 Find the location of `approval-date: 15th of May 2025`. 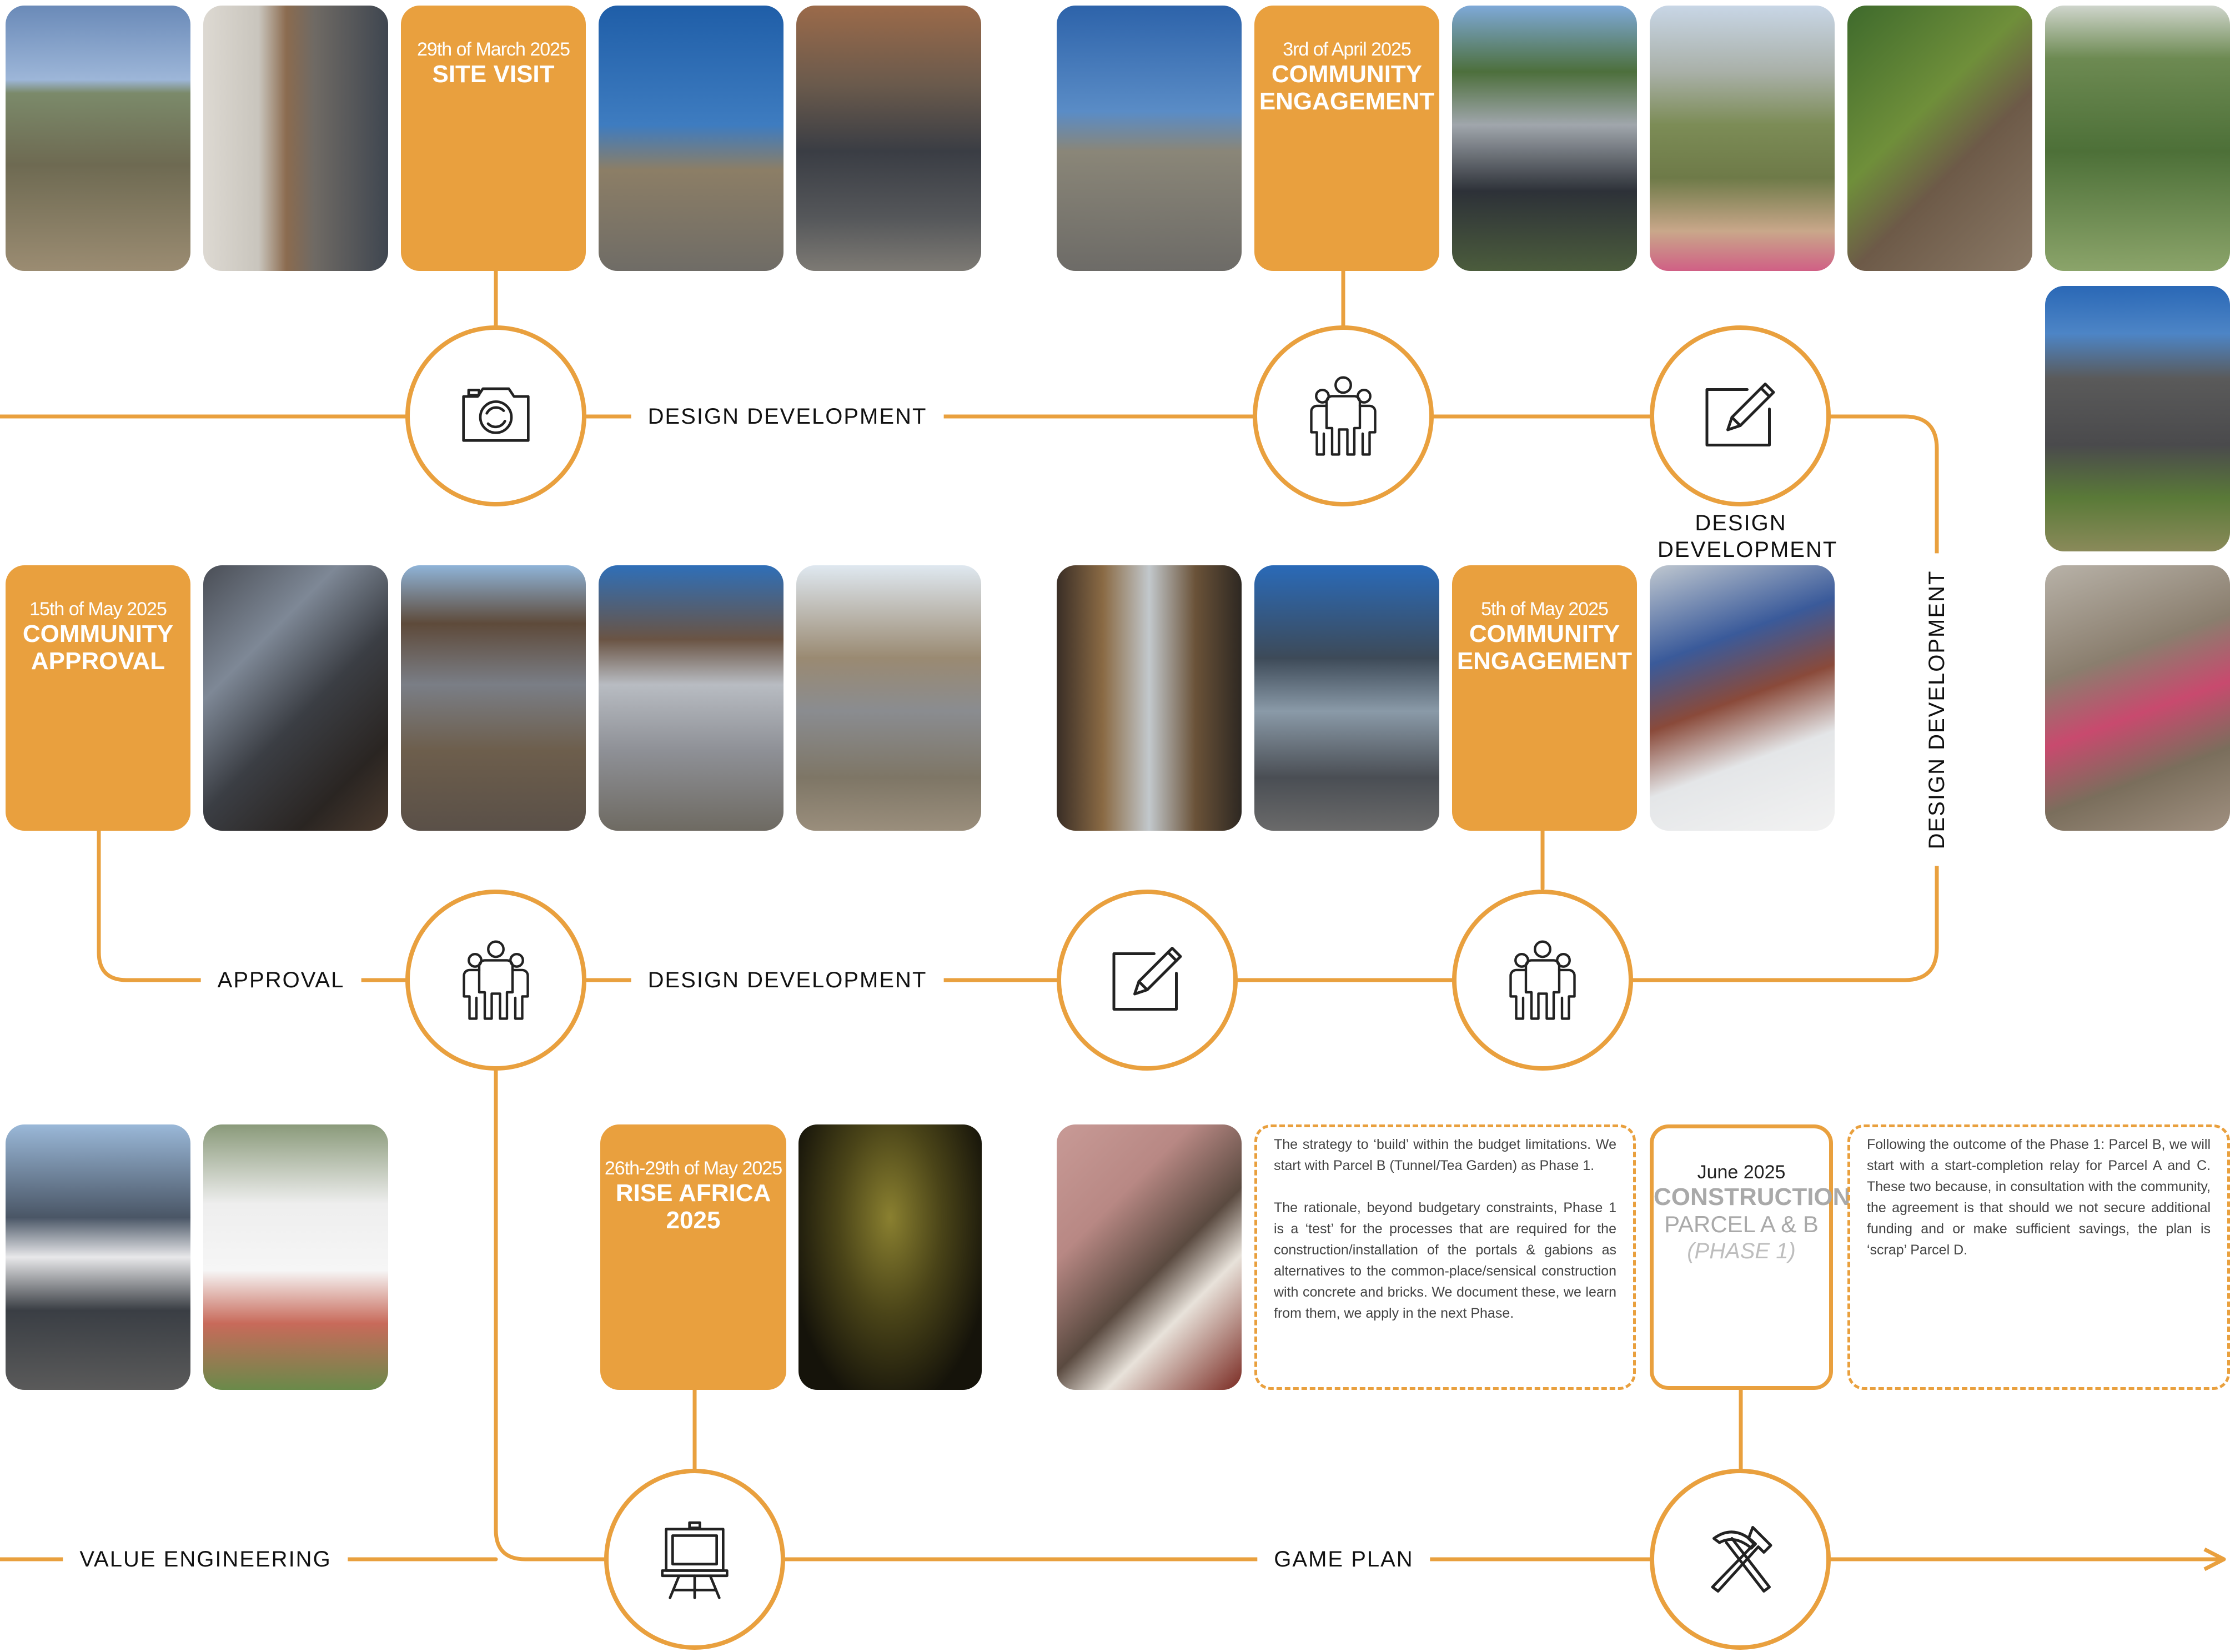

approval-date: 15th of May 2025 is located at coordinates (98, 610).